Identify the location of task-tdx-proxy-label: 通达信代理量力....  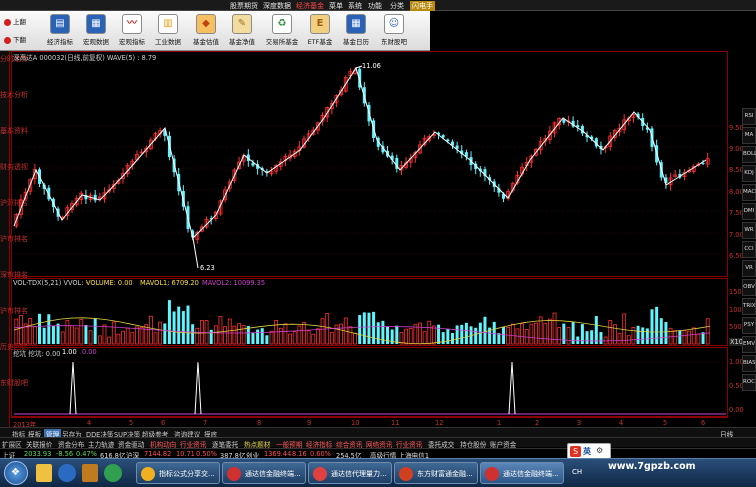
(359, 474).